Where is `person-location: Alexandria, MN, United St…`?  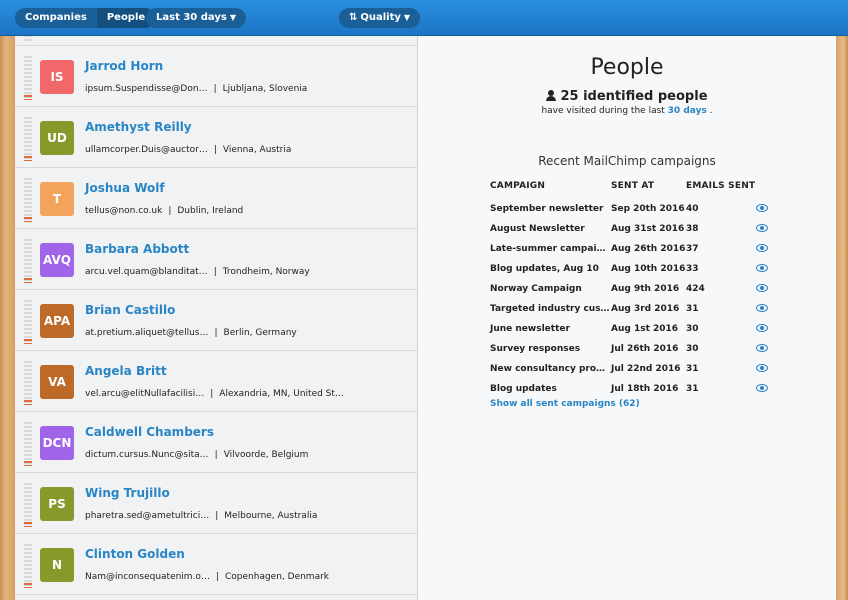
person-location: Alexandria, MN, United St… is located at coordinates (281, 394).